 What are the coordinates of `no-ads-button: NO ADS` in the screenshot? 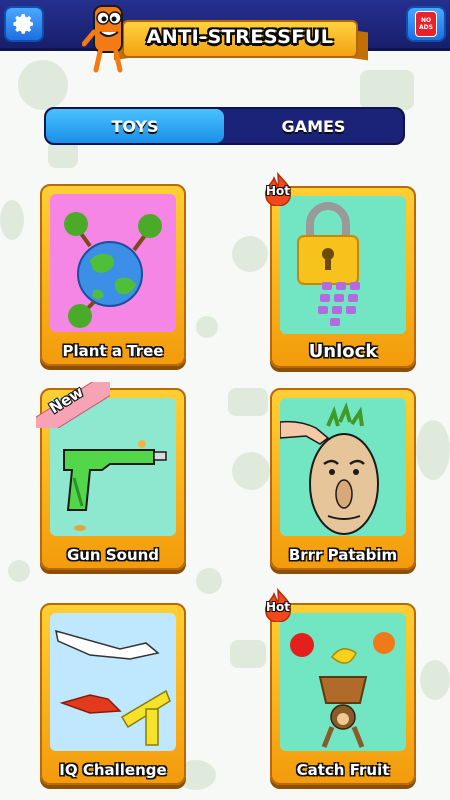 It's located at (426, 24).